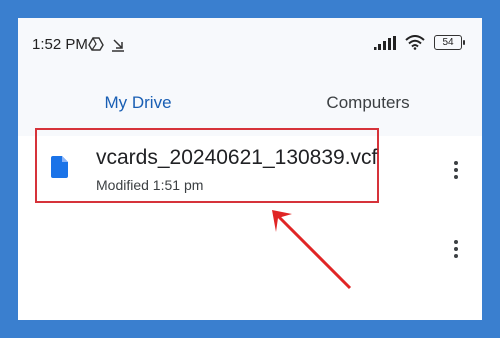 This screenshot has width=500, height=338. Describe the element at coordinates (385, 42) in the screenshot. I see `signal-icon` at that location.